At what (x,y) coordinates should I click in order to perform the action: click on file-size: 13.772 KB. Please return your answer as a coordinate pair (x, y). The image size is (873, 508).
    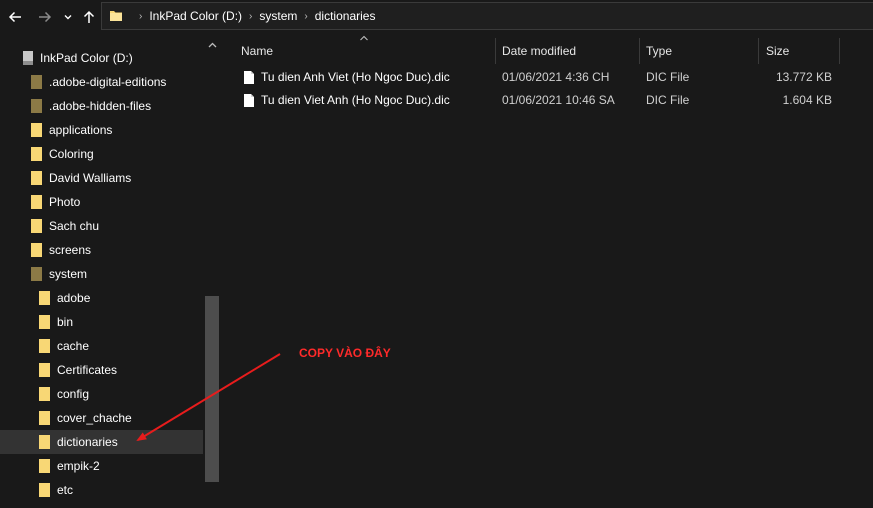
    Looking at the image, I should click on (803, 77).